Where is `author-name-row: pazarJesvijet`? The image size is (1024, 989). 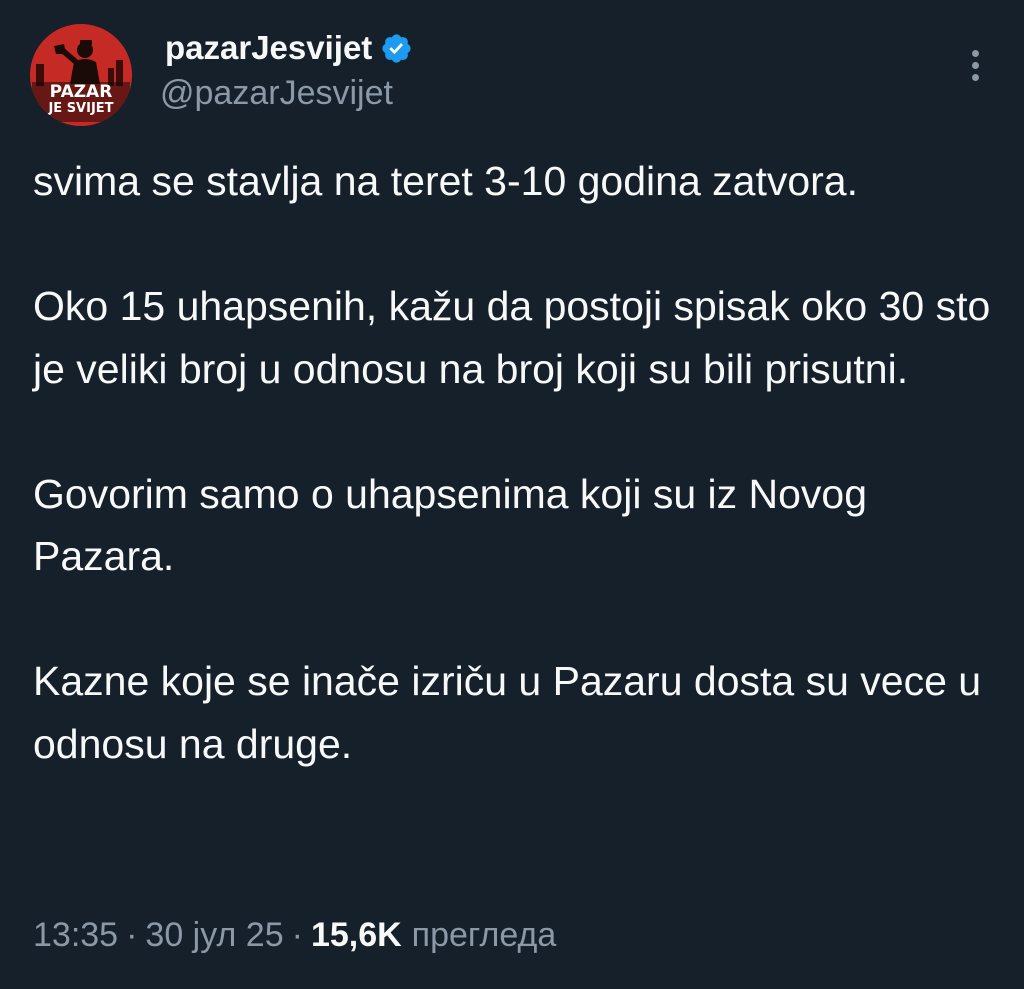
author-name-row: pazarJesvijet is located at coordinates (289, 48).